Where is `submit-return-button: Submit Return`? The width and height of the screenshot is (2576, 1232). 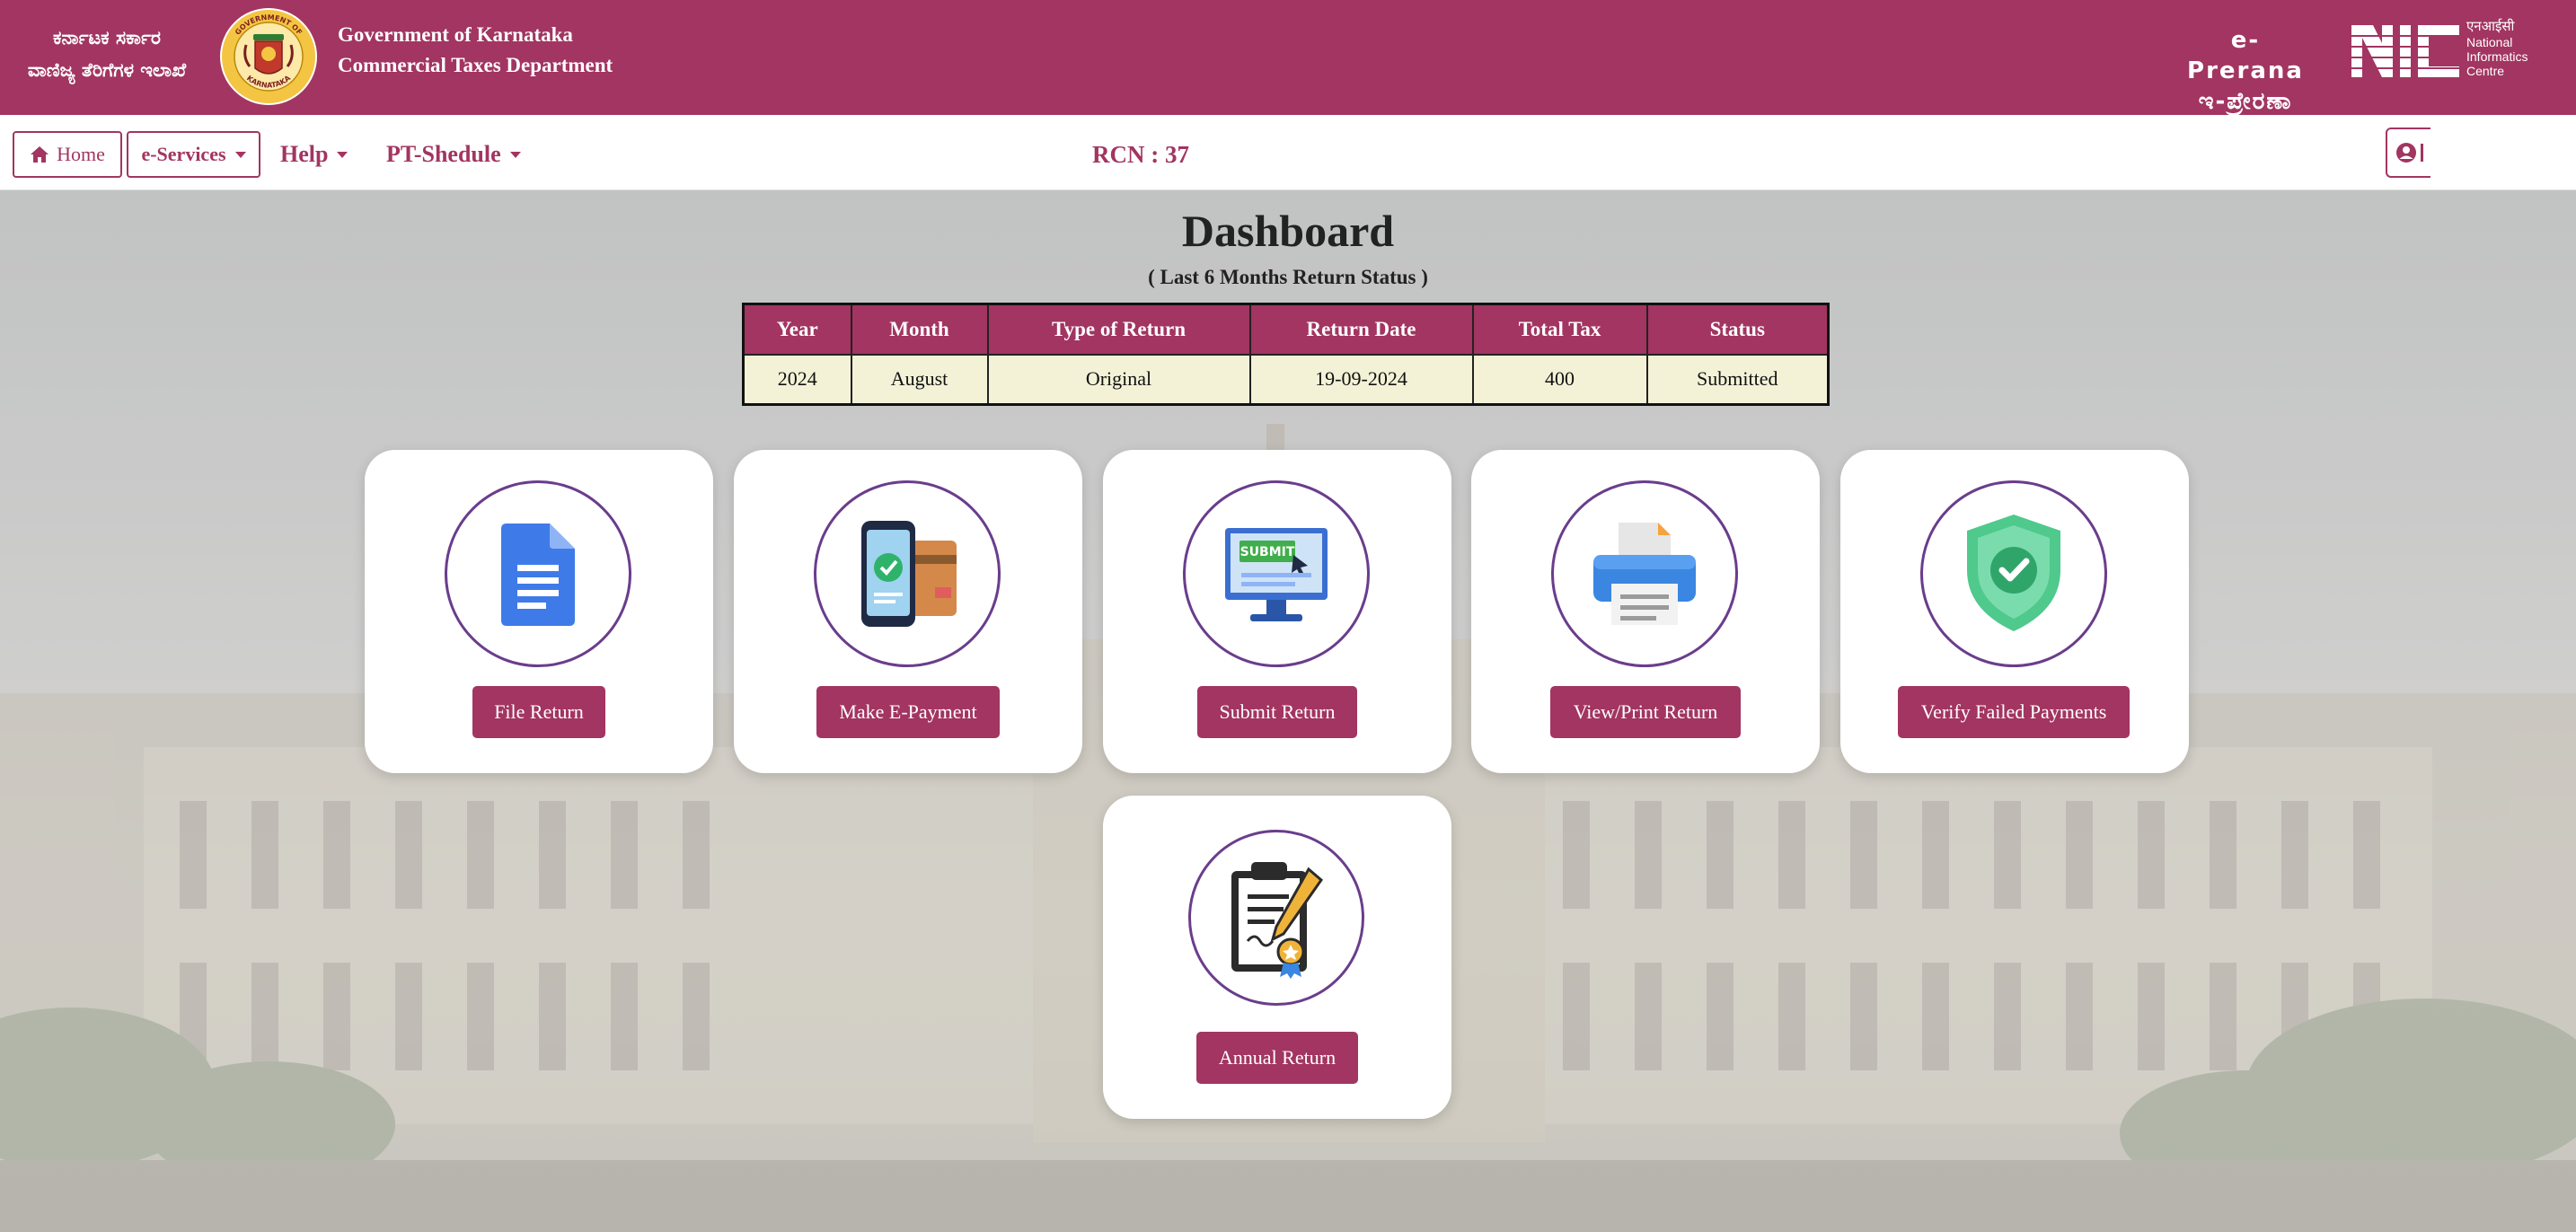
submit-return-button: Submit Return is located at coordinates (1277, 712).